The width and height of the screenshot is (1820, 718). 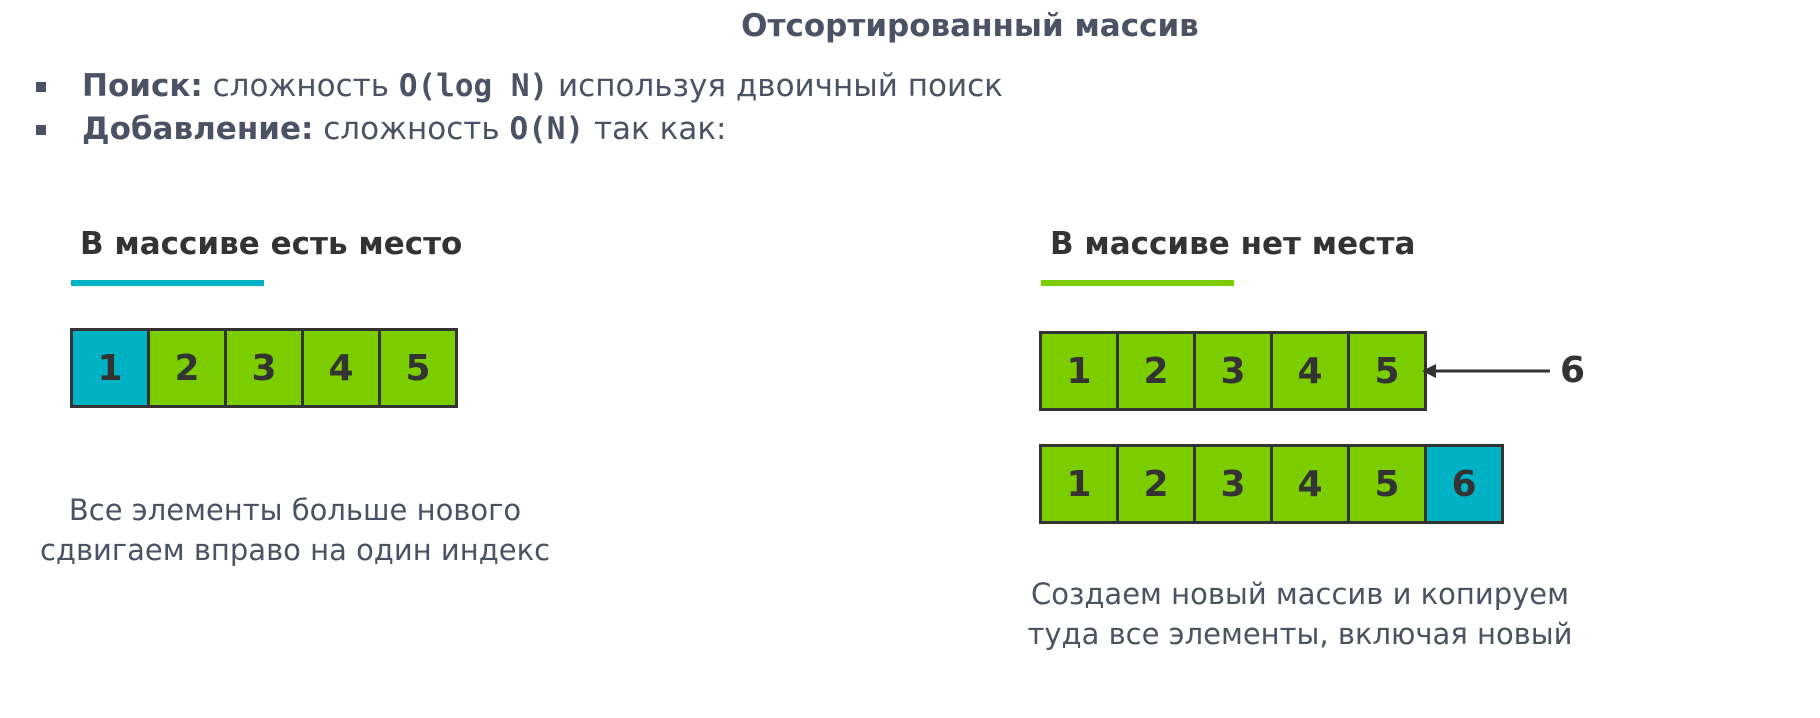 What do you see at coordinates (1464, 484) in the screenshot?
I see `array-cell: 6` at bounding box center [1464, 484].